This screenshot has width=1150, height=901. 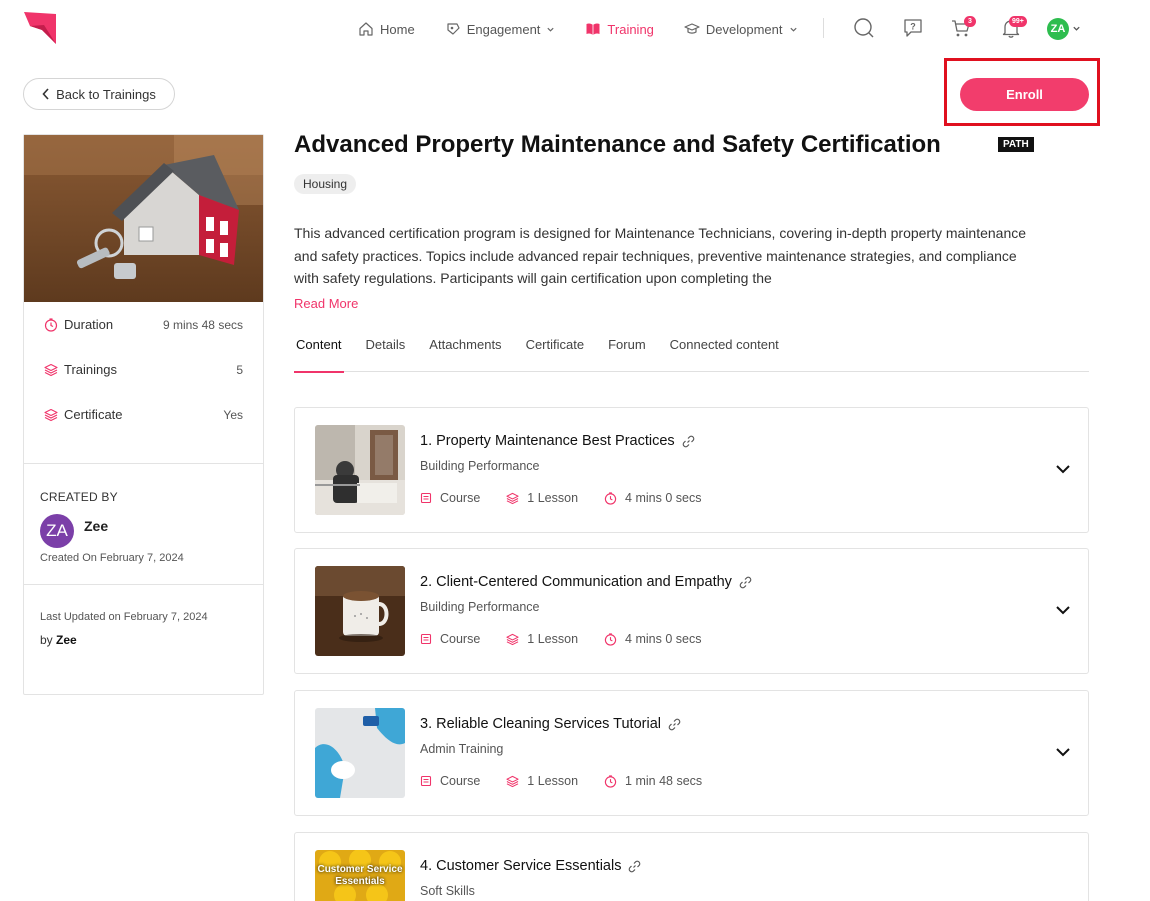 I want to click on training-cover-image, so click(x=143, y=218).